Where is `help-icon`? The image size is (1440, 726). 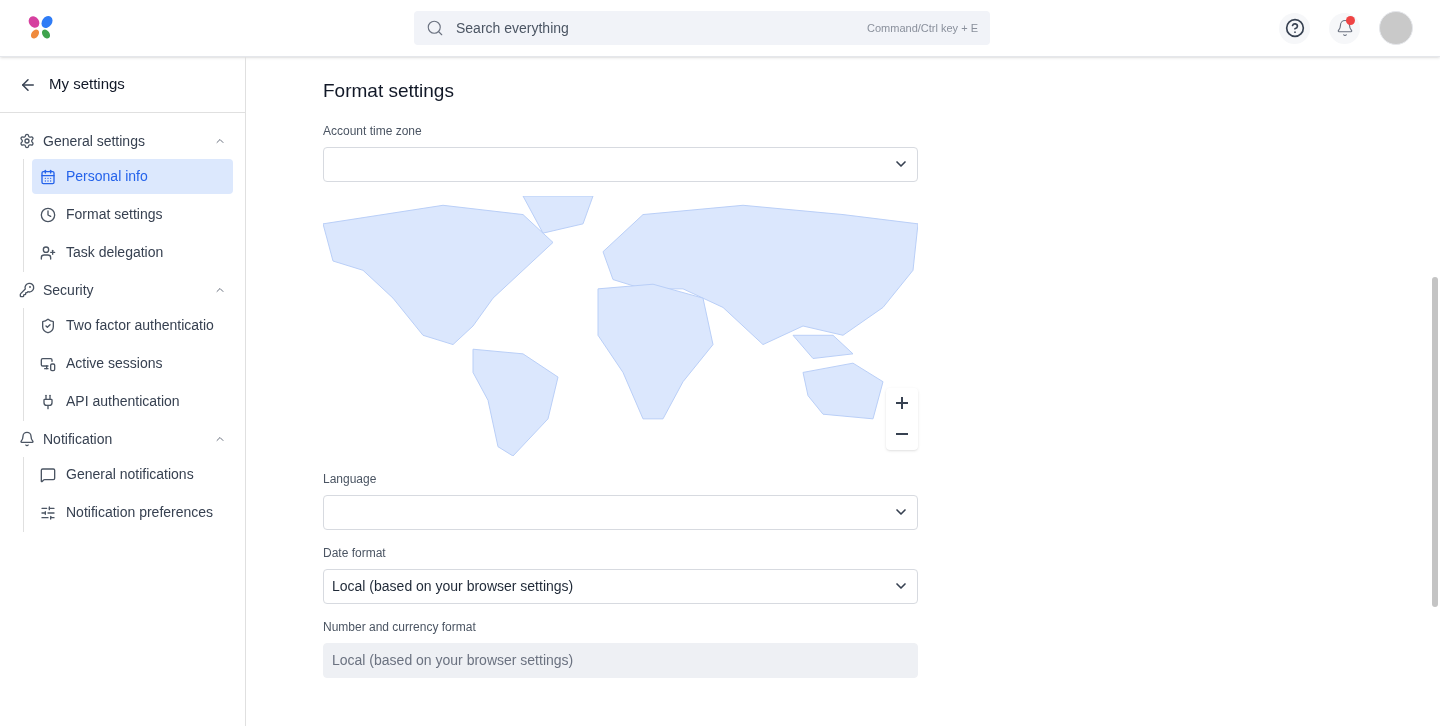 help-icon is located at coordinates (1294, 28).